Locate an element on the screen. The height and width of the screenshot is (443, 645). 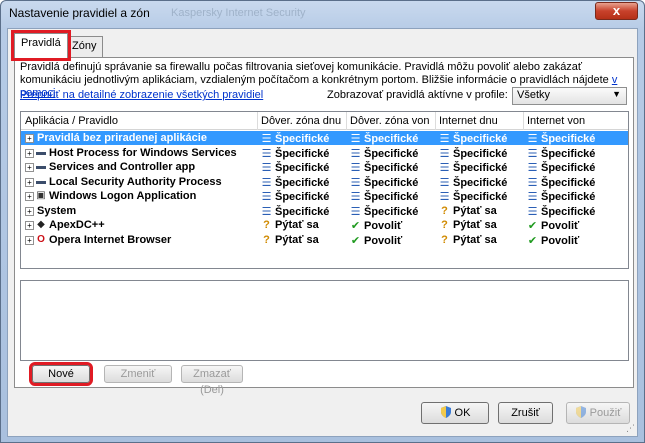
apply-button: Použiť is located at coordinates (598, 413).